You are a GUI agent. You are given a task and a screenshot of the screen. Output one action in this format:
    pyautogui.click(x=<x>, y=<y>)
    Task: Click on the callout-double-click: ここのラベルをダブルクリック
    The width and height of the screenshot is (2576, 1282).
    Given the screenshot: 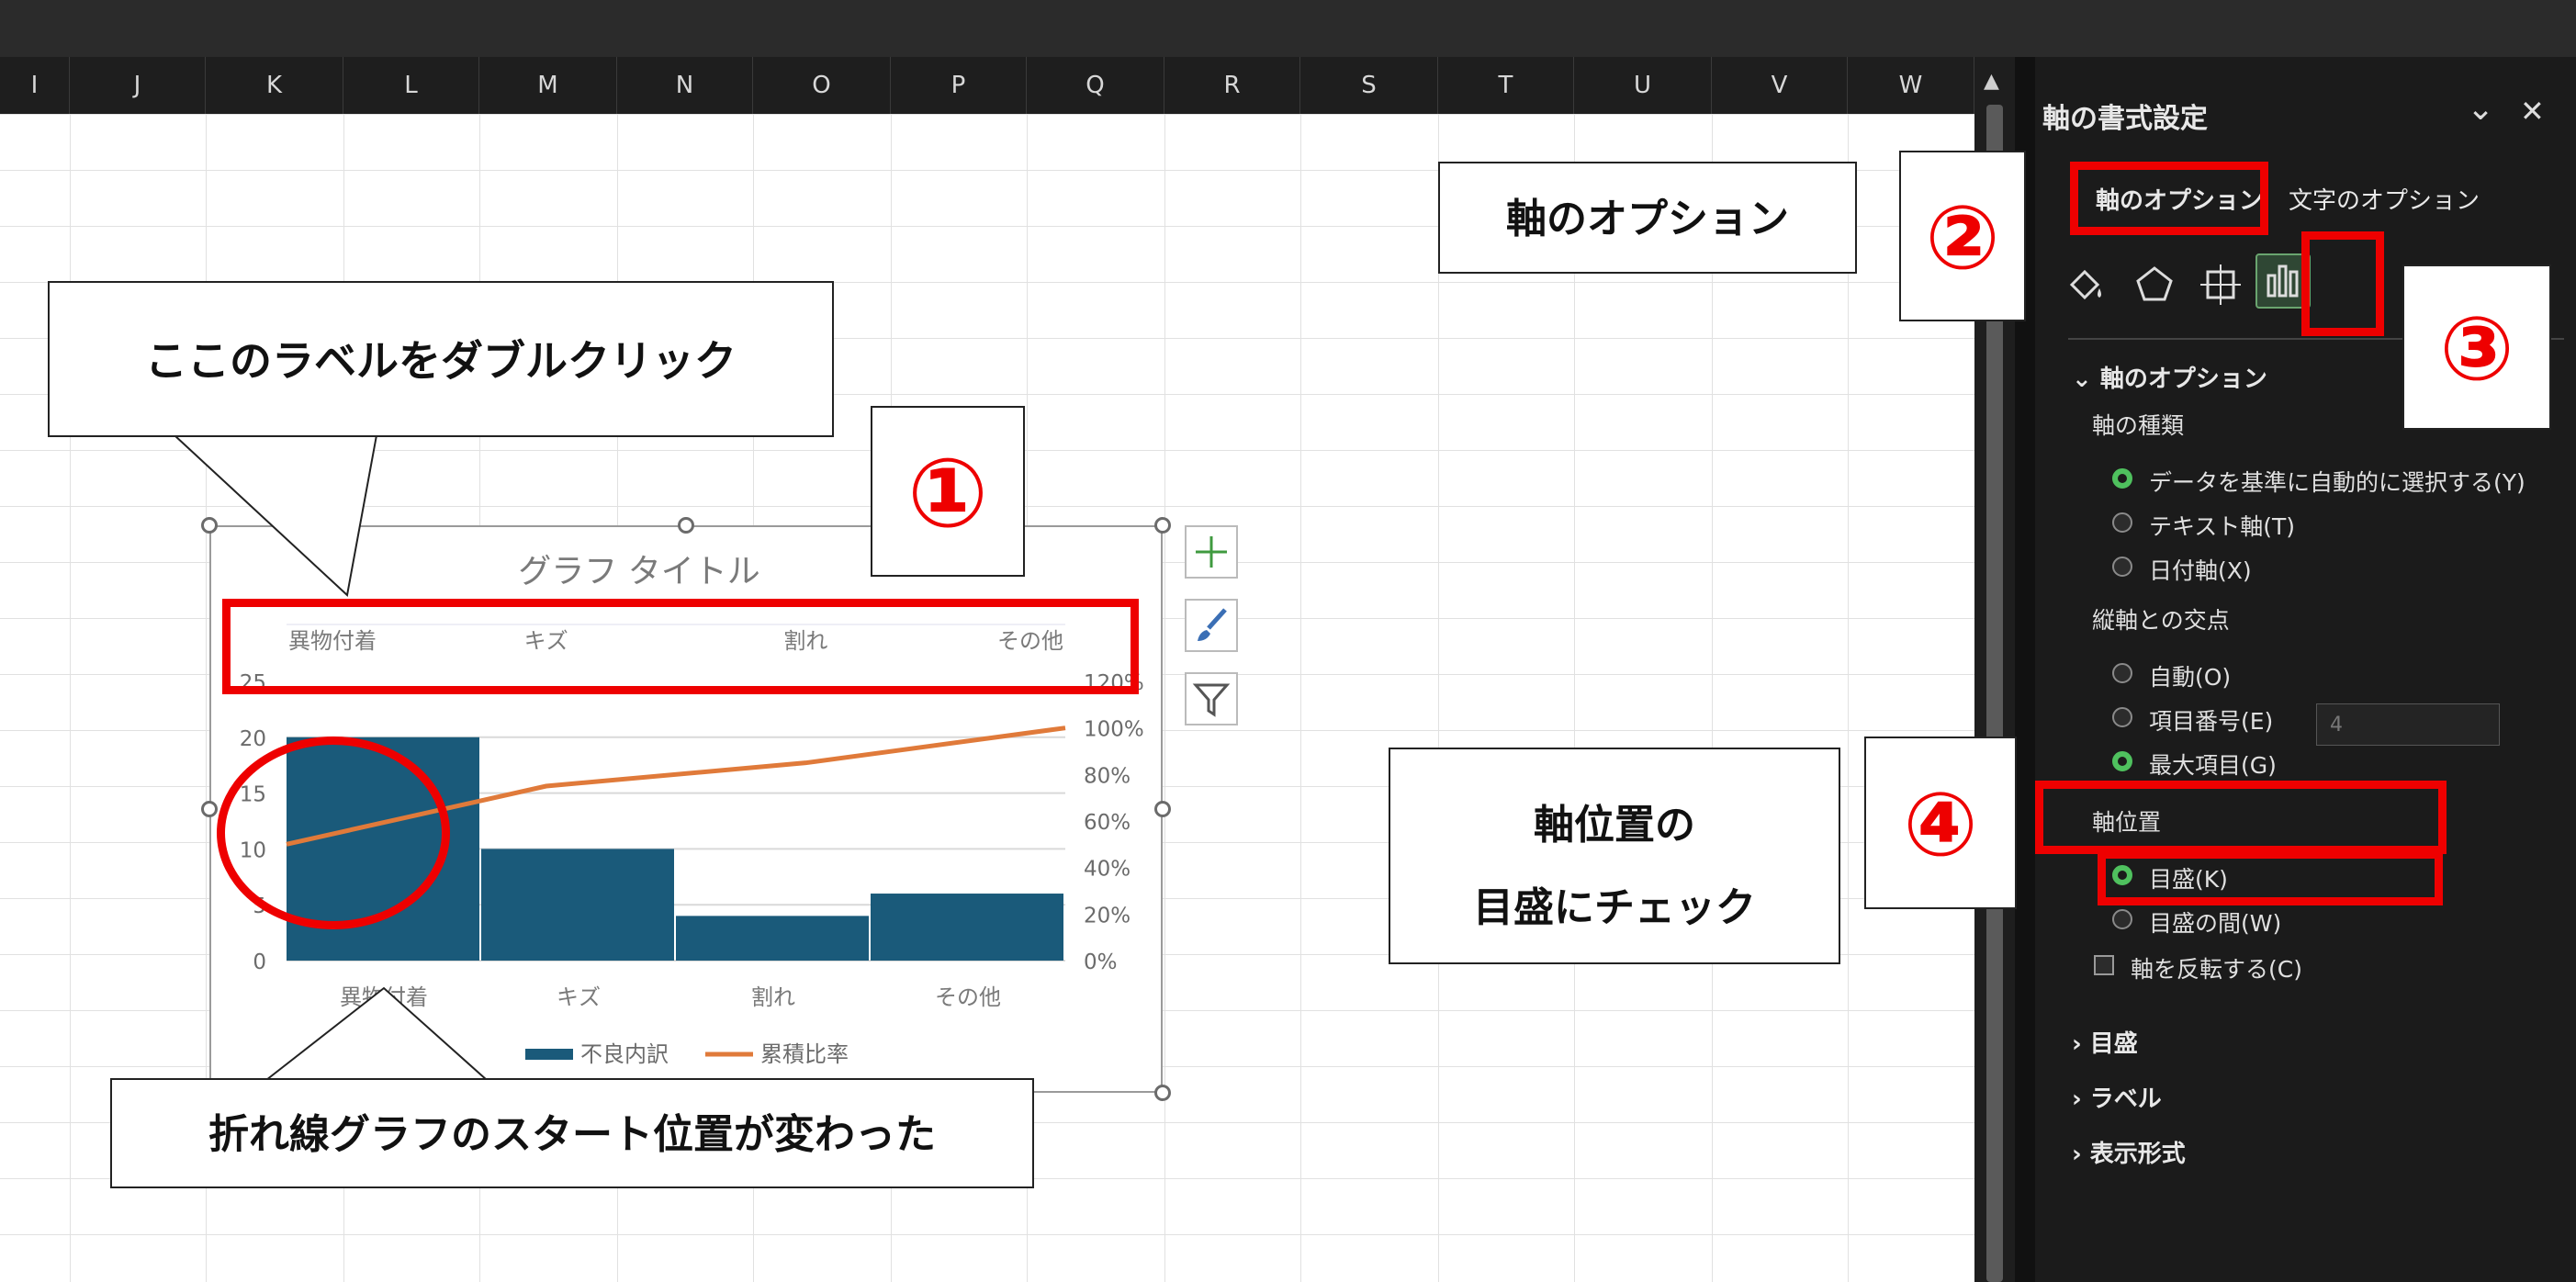 What is the action you would take?
    pyautogui.click(x=441, y=359)
    